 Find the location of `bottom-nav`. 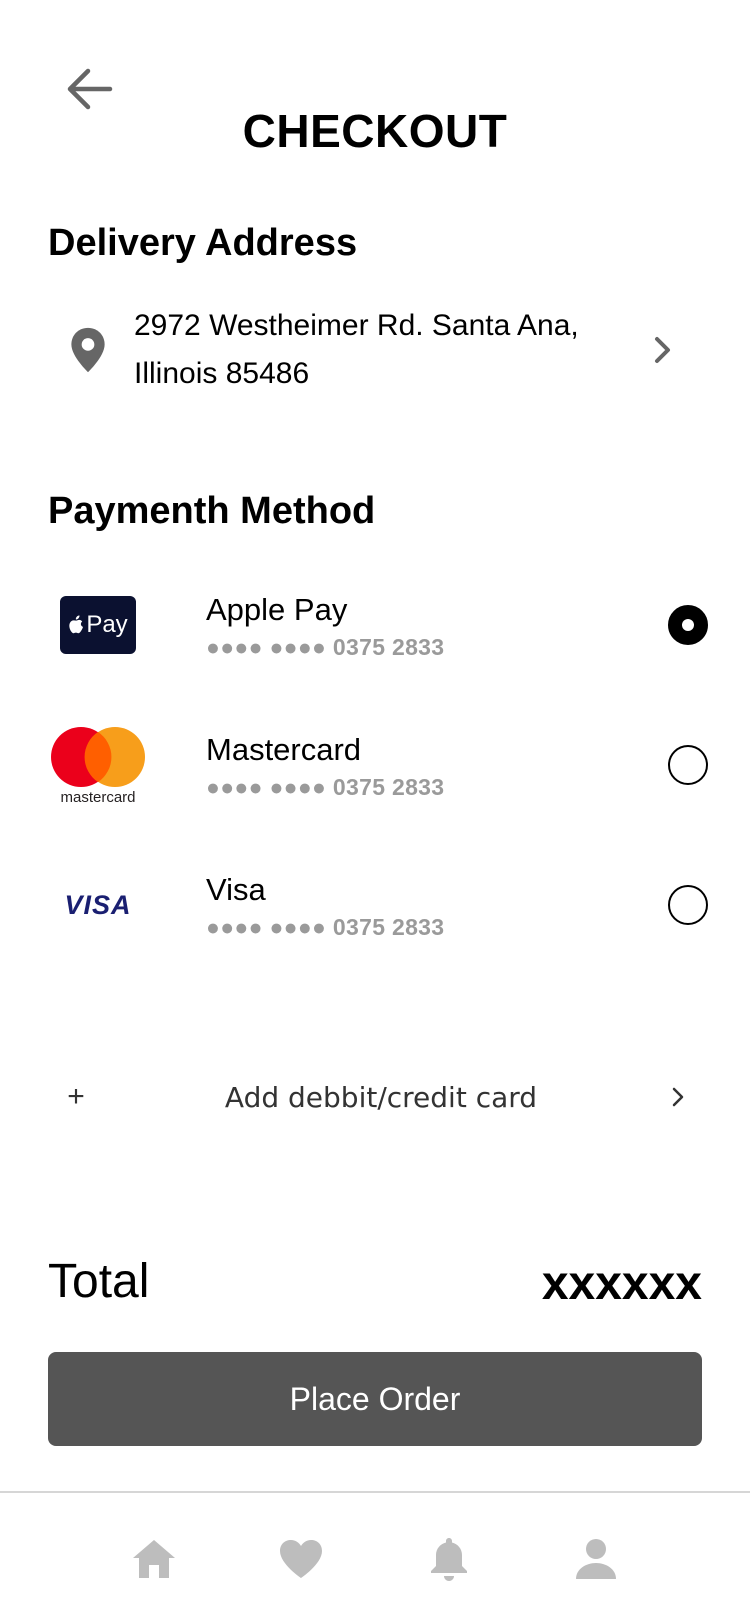

bottom-nav is located at coordinates (375, 1558).